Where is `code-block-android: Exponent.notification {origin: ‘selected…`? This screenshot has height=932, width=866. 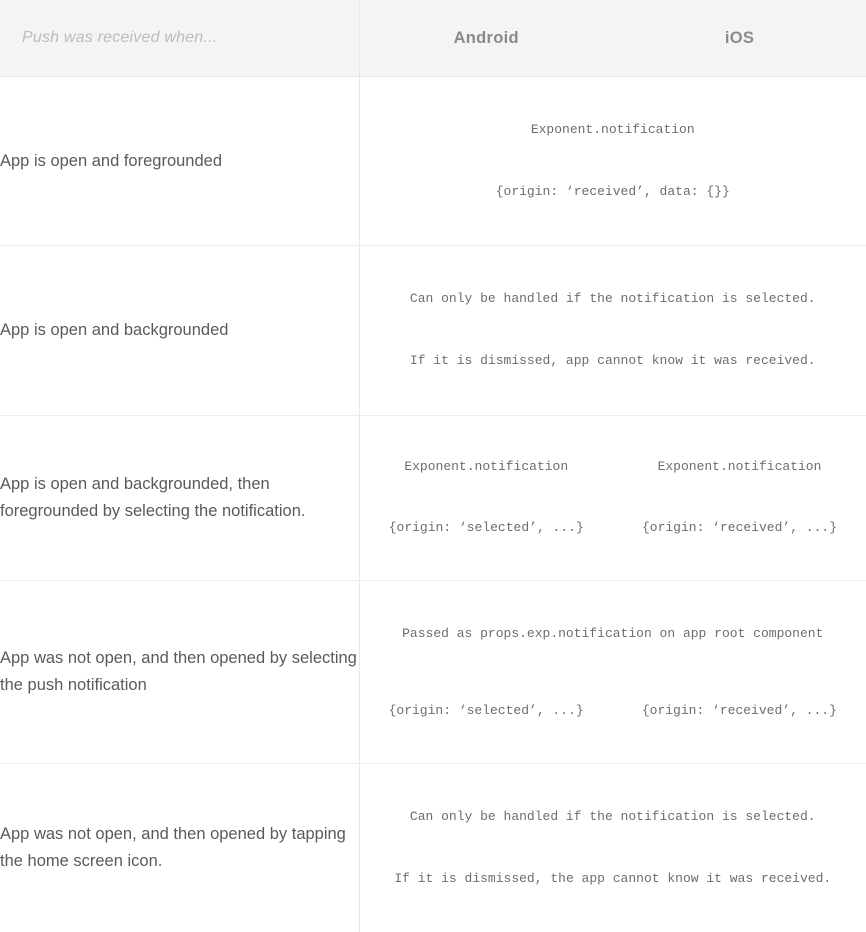 code-block-android: Exponent.notification {origin: ‘selected… is located at coordinates (487, 498).